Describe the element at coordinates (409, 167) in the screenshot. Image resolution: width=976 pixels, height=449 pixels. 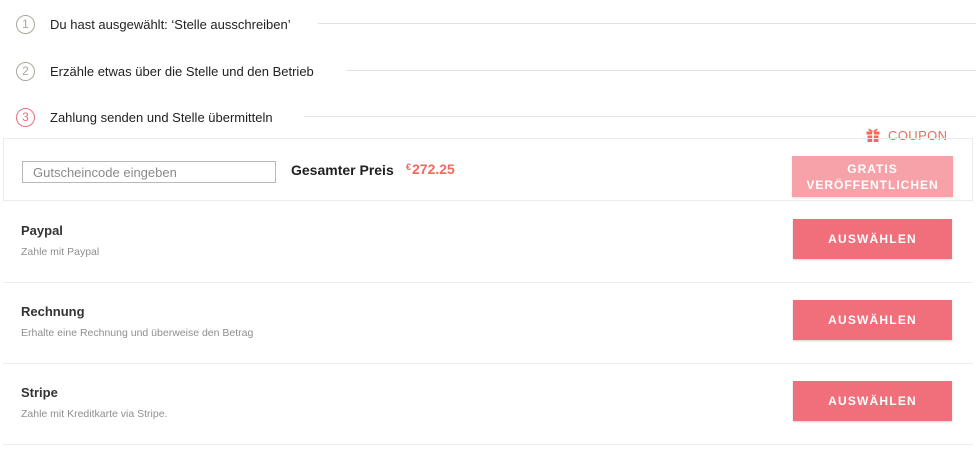
I see `currency-symbol: €` at that location.